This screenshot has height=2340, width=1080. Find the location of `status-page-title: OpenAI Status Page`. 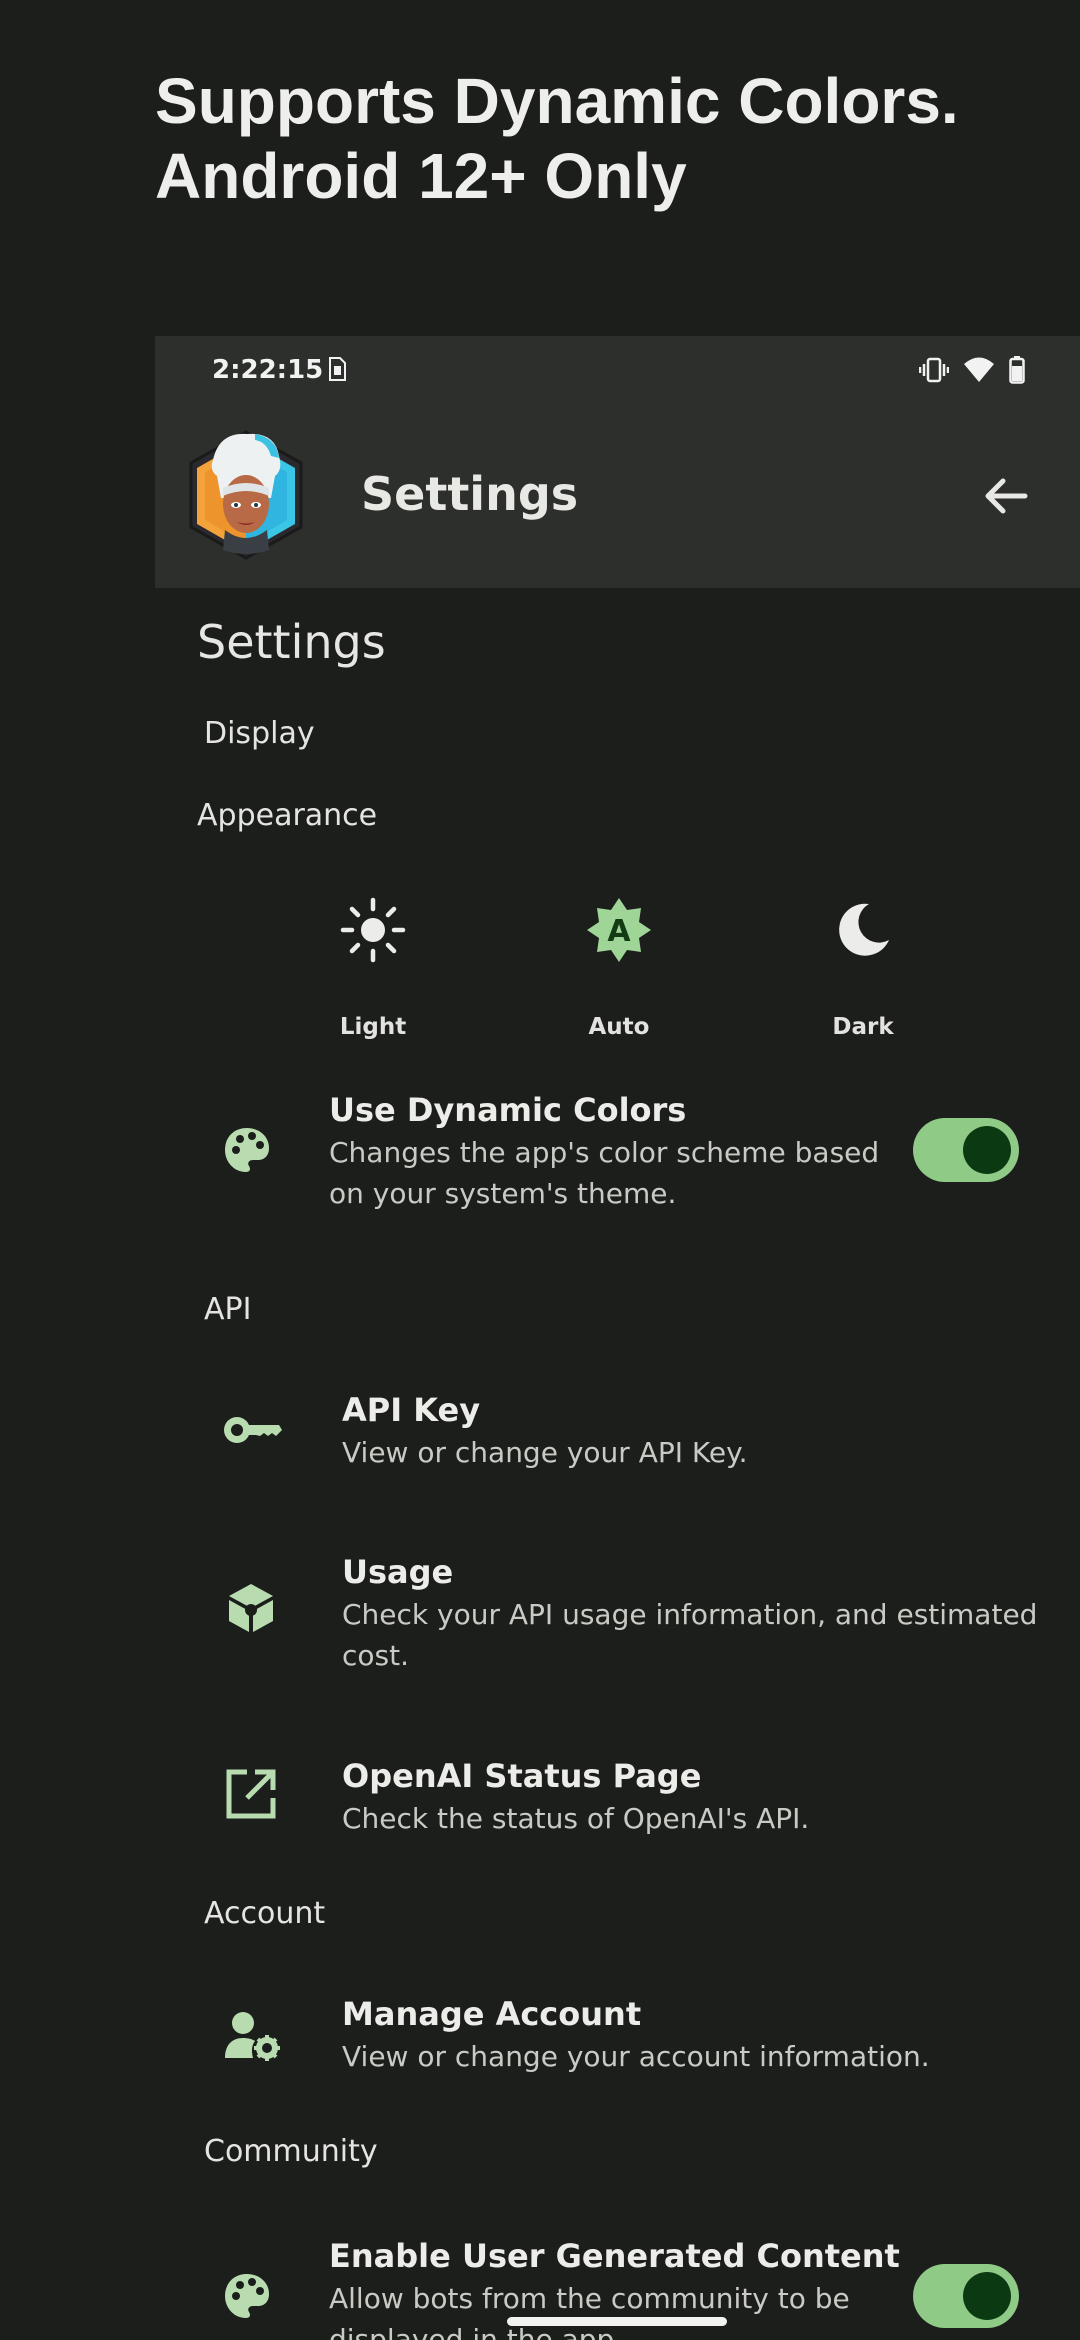

status-page-title: OpenAI Status Page is located at coordinates (522, 1776).